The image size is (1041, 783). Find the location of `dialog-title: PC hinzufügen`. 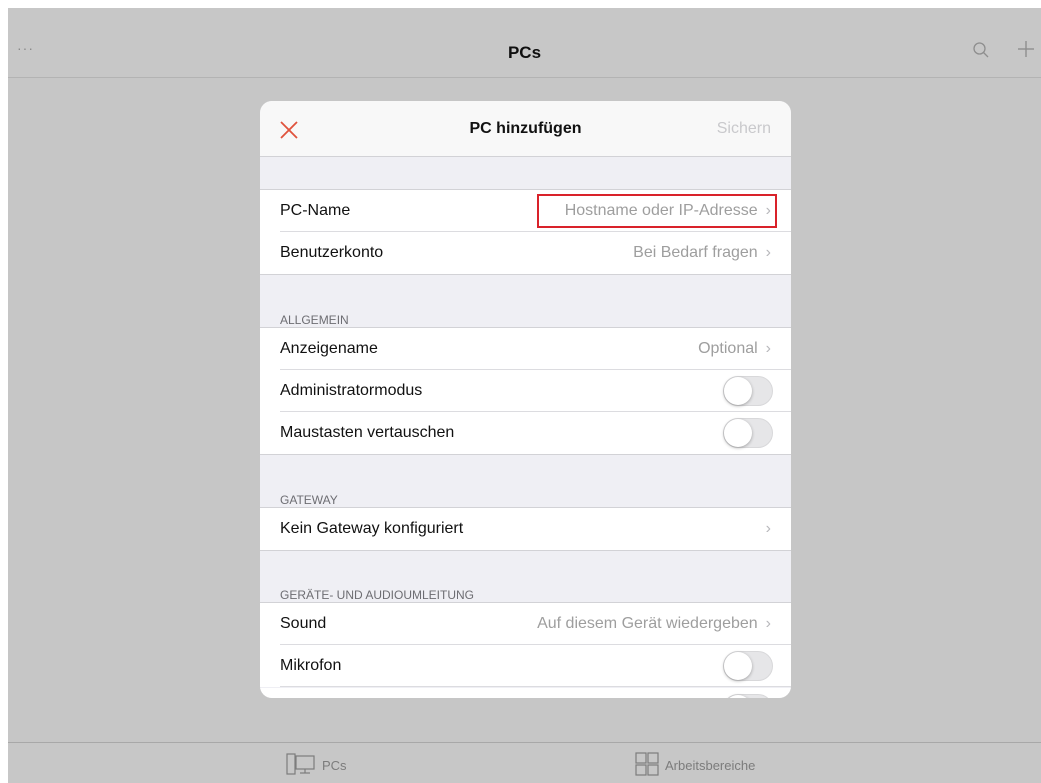

dialog-title: PC hinzufügen is located at coordinates (525, 128).